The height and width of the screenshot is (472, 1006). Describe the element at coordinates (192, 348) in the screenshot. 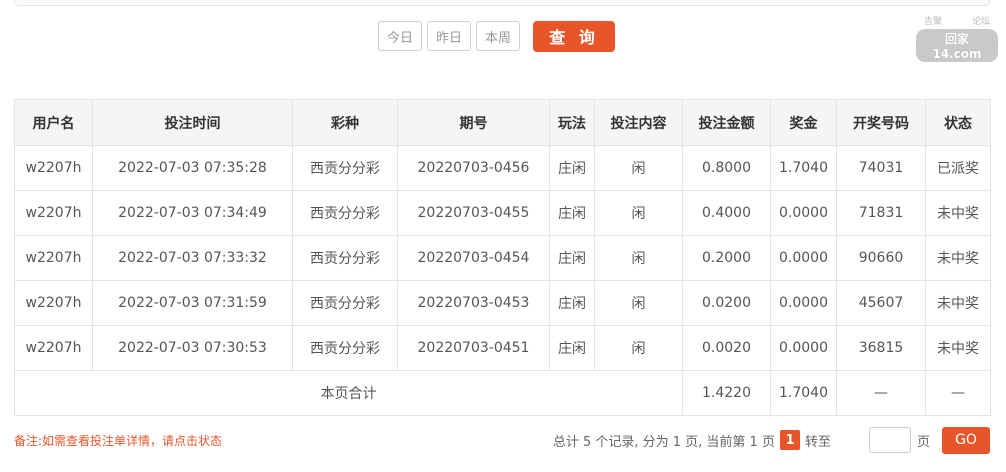

I see `cell-time: 2022-07-03 07:30:53` at that location.